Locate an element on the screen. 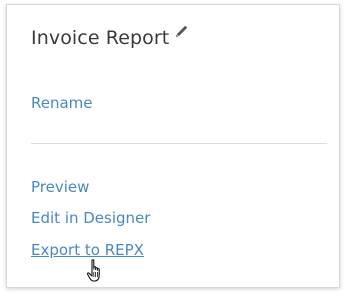 The width and height of the screenshot is (347, 296). hand-pointer-icon is located at coordinates (93, 270).